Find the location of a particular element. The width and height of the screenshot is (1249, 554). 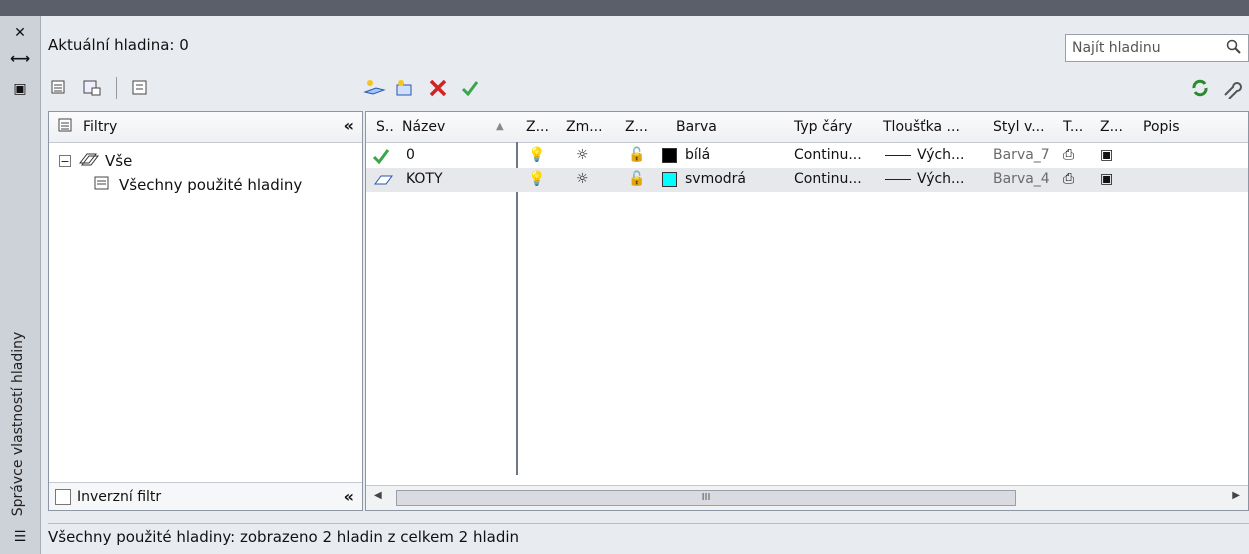

new-layer-icon is located at coordinates (374, 88).